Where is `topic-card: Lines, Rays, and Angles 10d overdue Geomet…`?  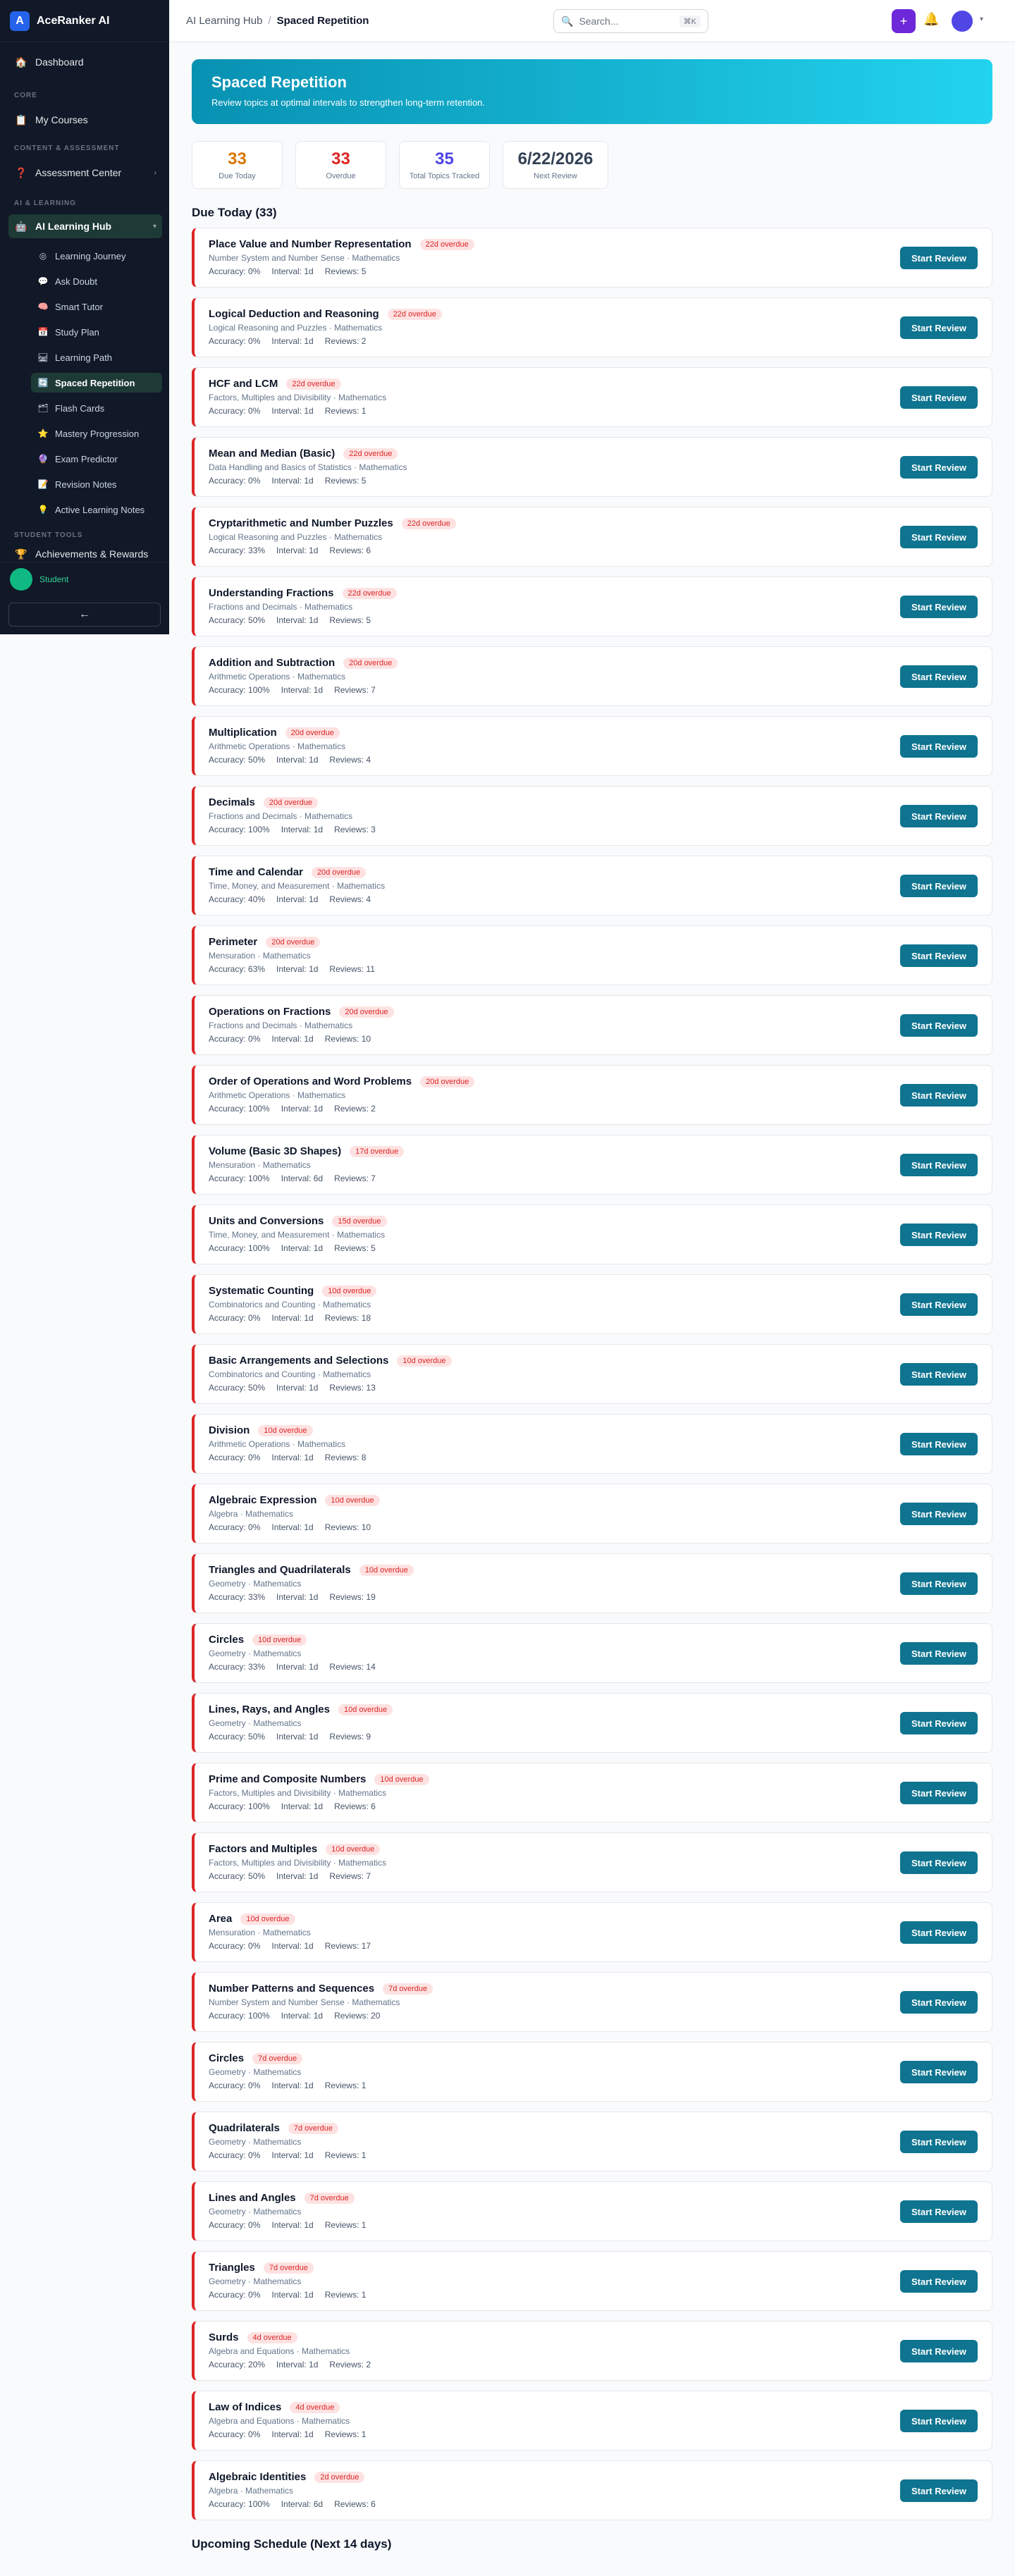
topic-card: Lines, Rays, and Angles 10d overdue Geomet… is located at coordinates (592, 1723).